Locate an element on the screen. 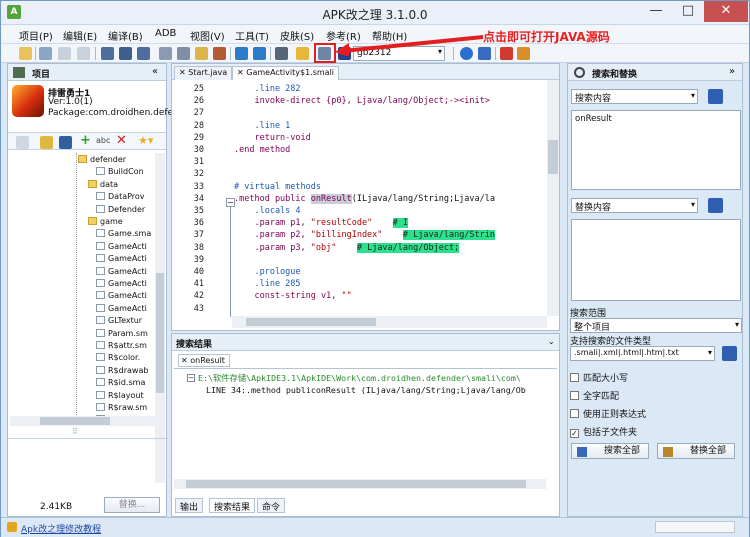 The height and width of the screenshot is (537, 750). collapse-results-icon: ⌄ is located at coordinates (551, 341).